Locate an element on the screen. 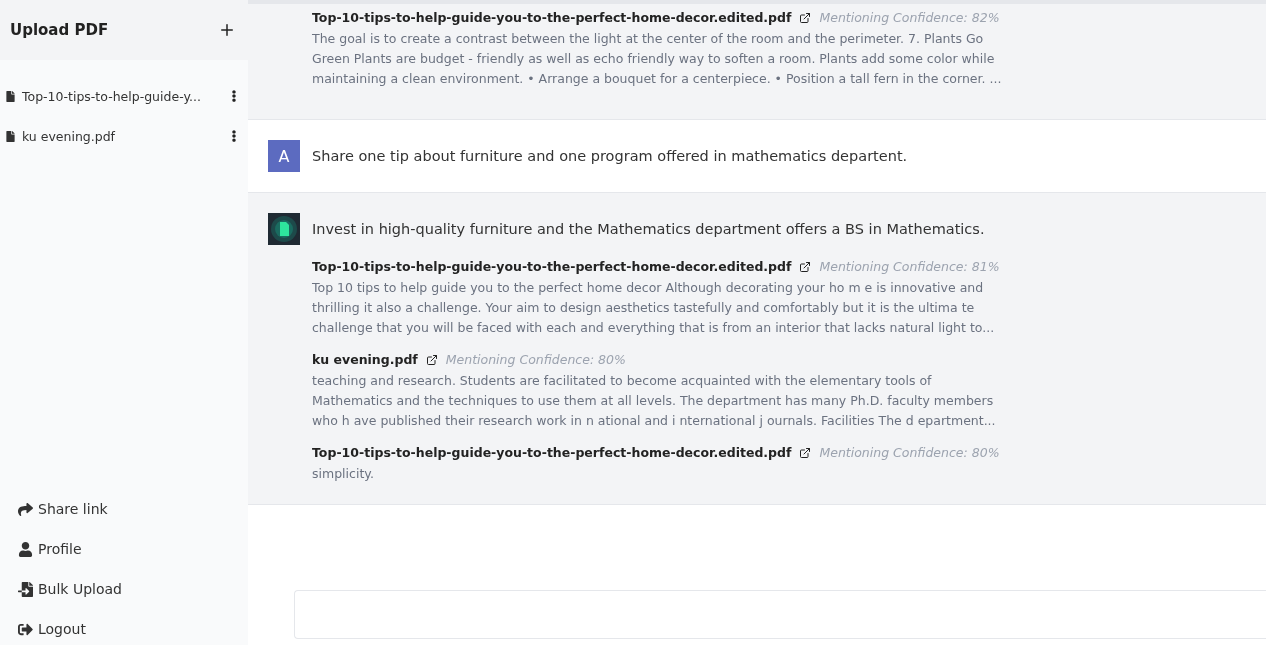  confidence-text: Mentioning Confidence: 81% is located at coordinates (909, 266).